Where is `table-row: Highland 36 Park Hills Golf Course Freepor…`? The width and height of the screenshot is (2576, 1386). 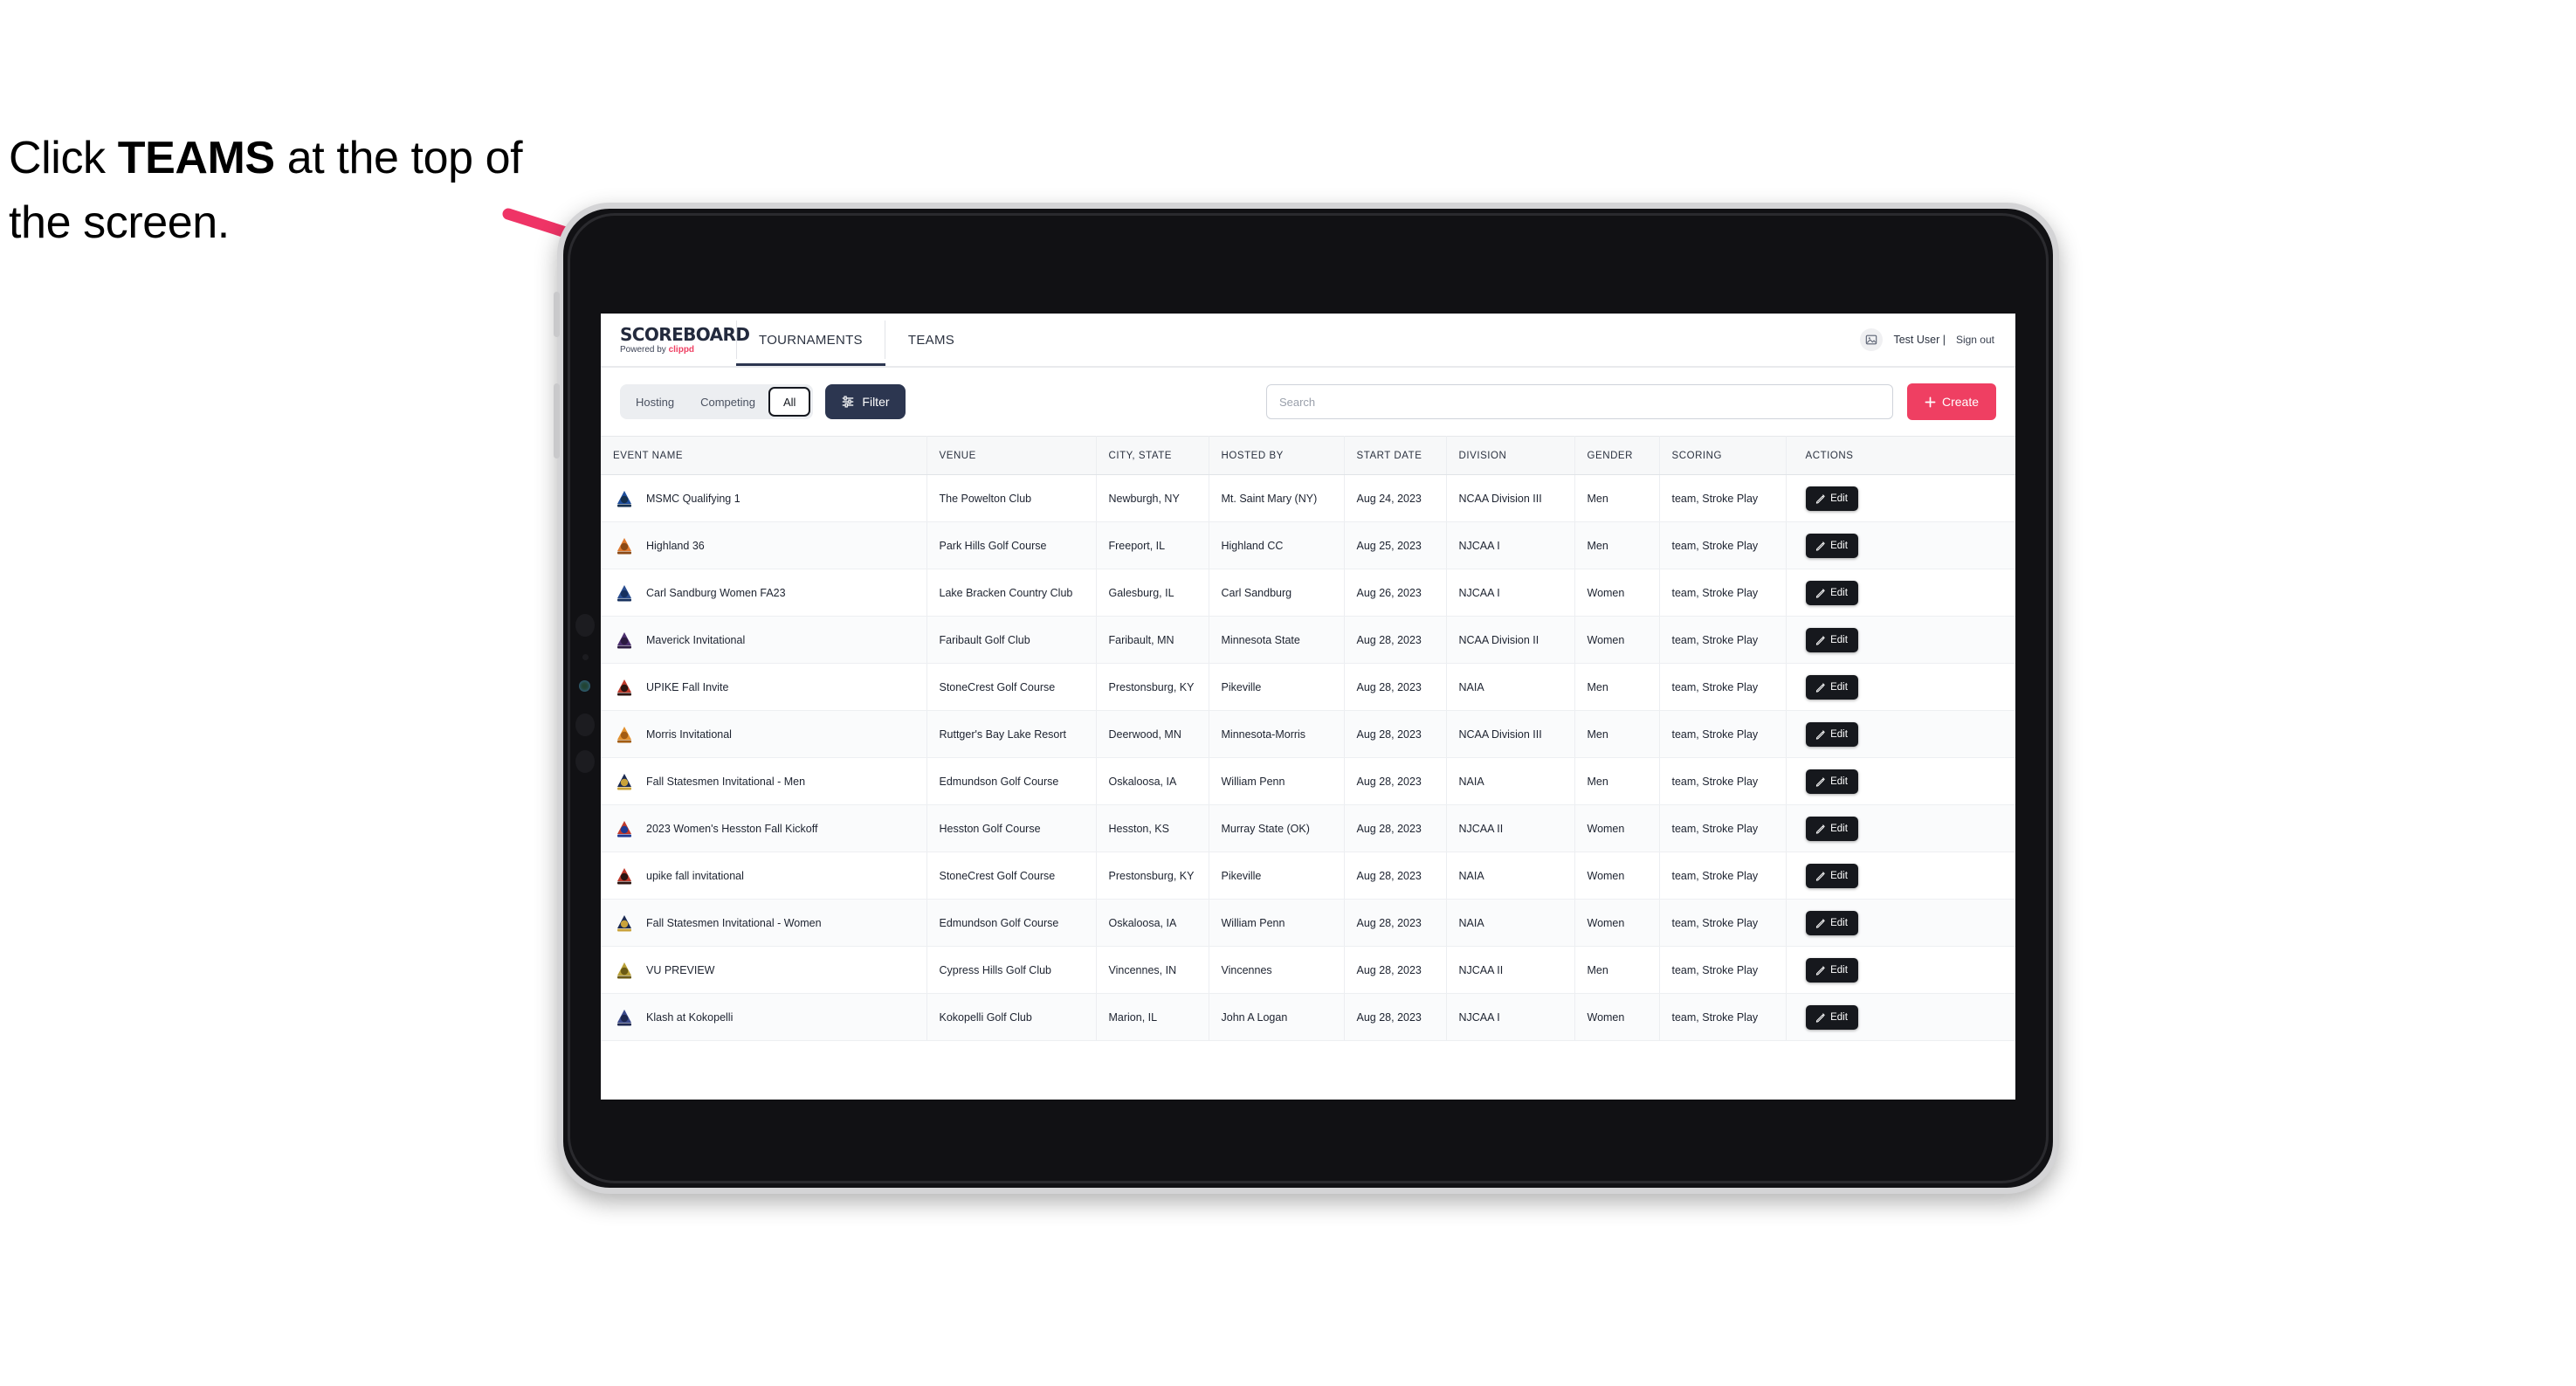 table-row: Highland 36 Park Hills Golf Course Freepor… is located at coordinates (1308, 545).